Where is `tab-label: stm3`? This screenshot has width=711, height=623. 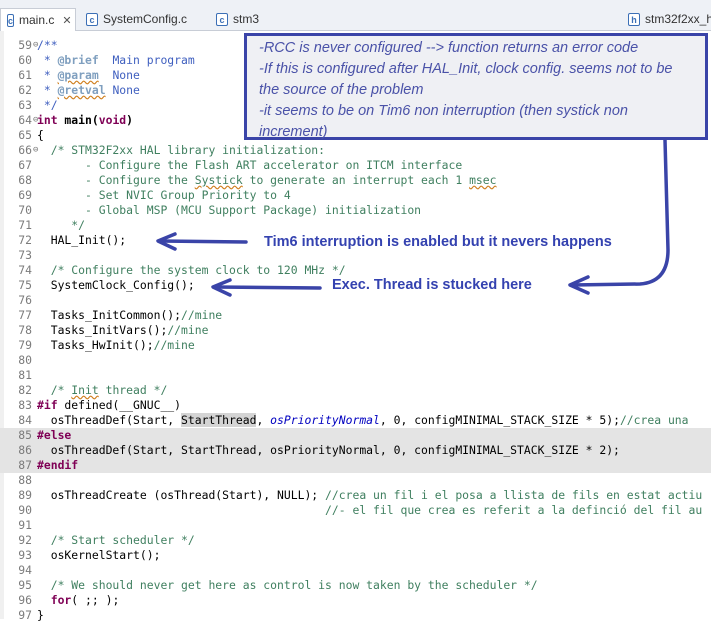 tab-label: stm3 is located at coordinates (246, 19).